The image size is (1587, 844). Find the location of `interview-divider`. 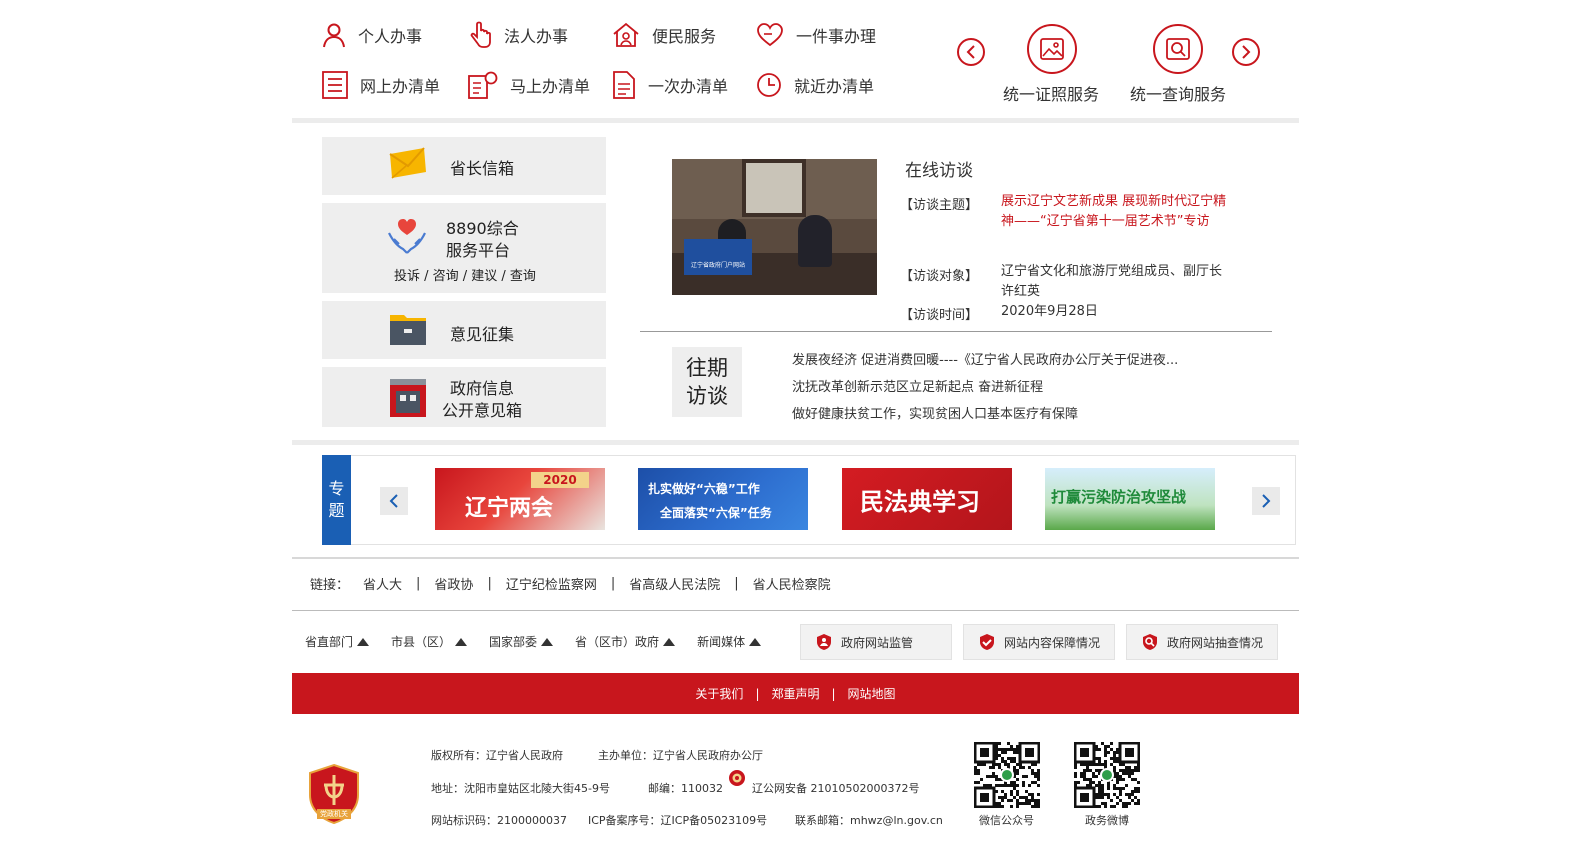

interview-divider is located at coordinates (956, 331).